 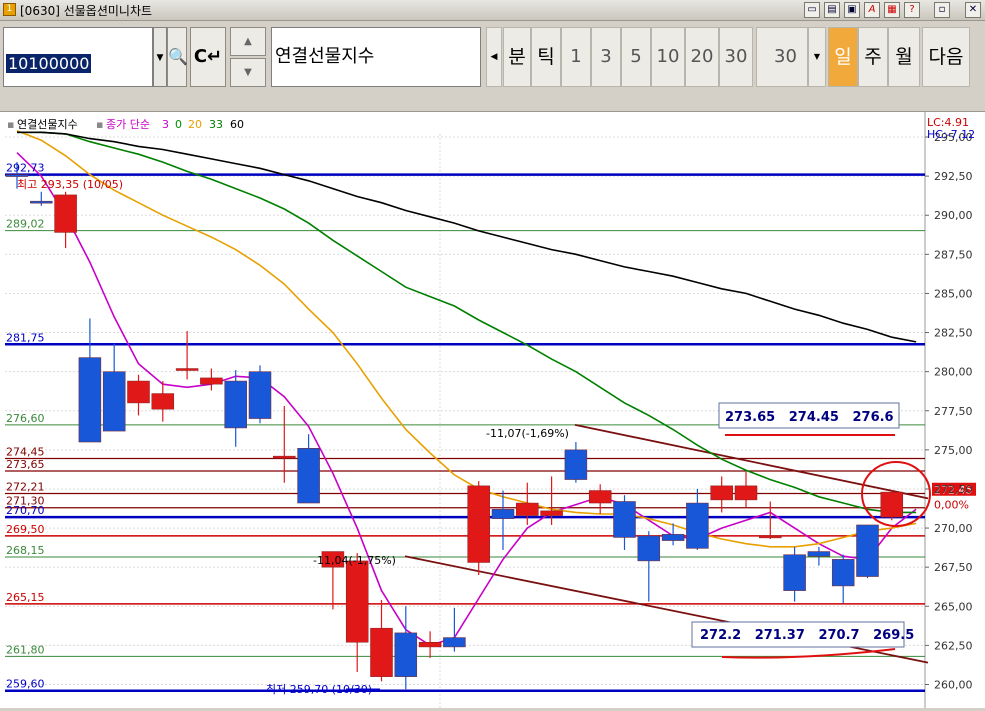 I want to click on period-10-button: 10, so click(x=668, y=57).